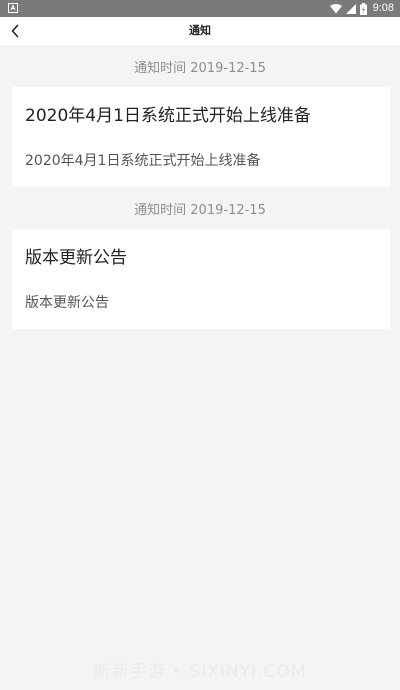  What do you see at coordinates (13, 8) in the screenshot?
I see `app-notification-icon` at bounding box center [13, 8].